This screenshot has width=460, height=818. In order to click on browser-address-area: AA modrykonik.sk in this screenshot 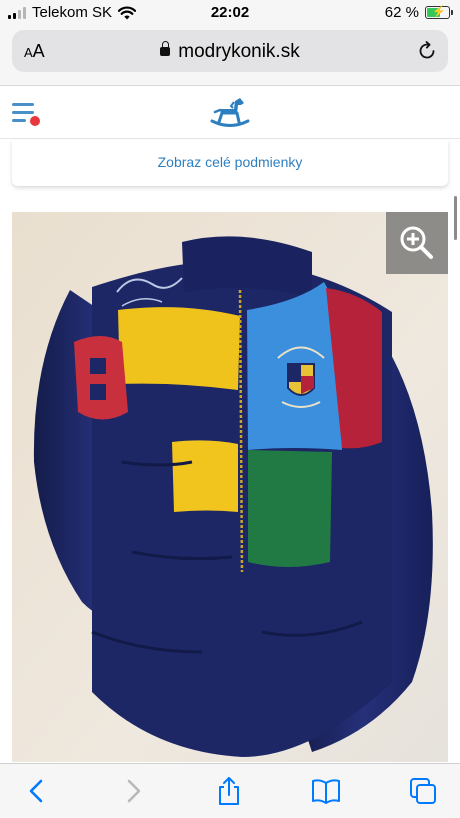, I will do `click(230, 56)`.